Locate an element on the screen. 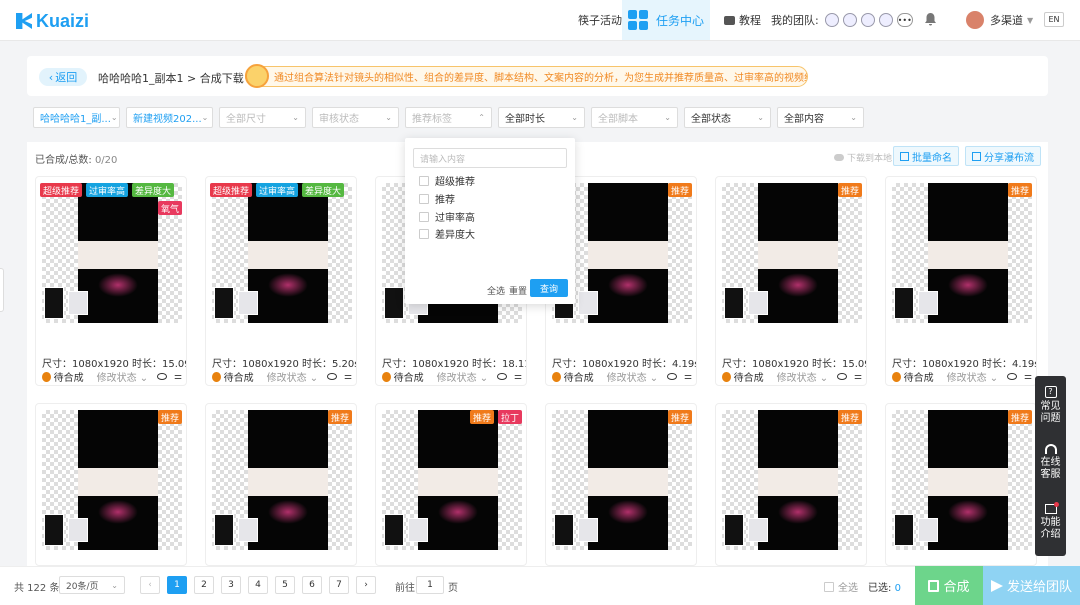  prev-page-button: ‹ is located at coordinates (150, 585).